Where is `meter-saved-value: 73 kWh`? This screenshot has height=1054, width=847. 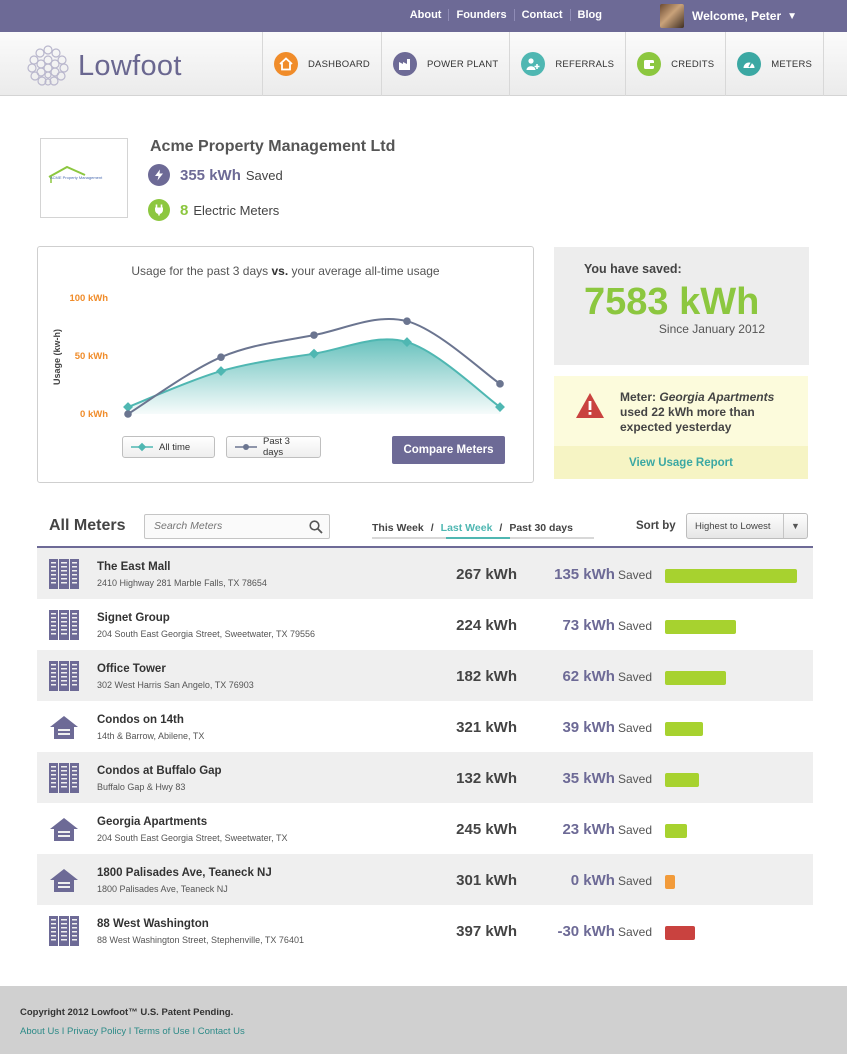
meter-saved-value: 73 kWh is located at coordinates (588, 625).